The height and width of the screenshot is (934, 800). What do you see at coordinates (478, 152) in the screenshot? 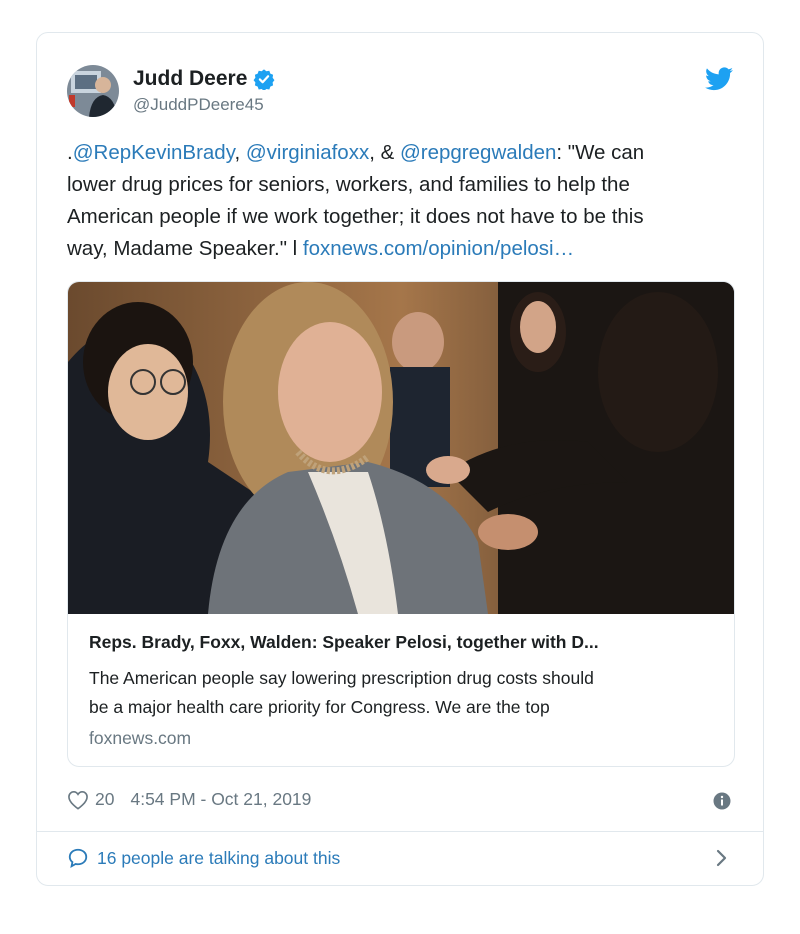
I see `mention-repgregwalden: @repgregwalden` at bounding box center [478, 152].